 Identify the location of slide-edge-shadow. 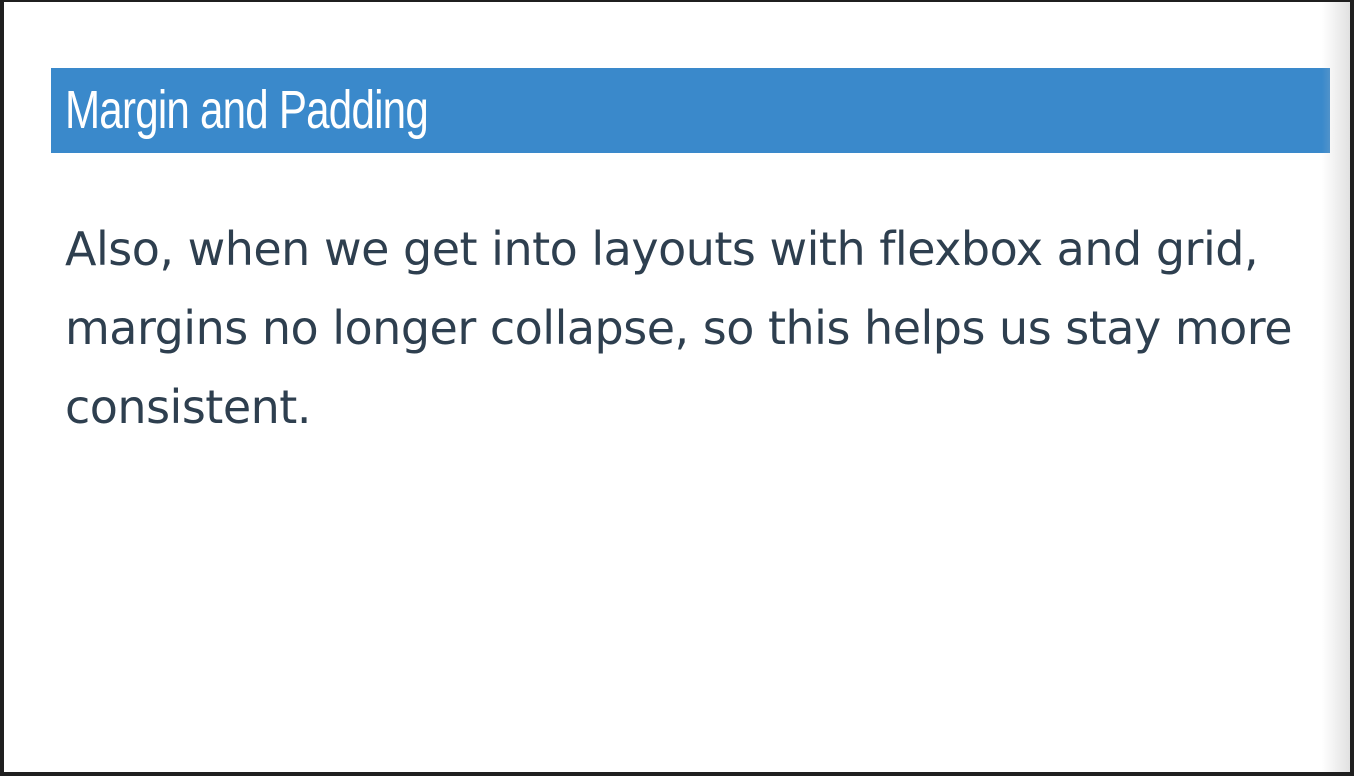
(1336, 387).